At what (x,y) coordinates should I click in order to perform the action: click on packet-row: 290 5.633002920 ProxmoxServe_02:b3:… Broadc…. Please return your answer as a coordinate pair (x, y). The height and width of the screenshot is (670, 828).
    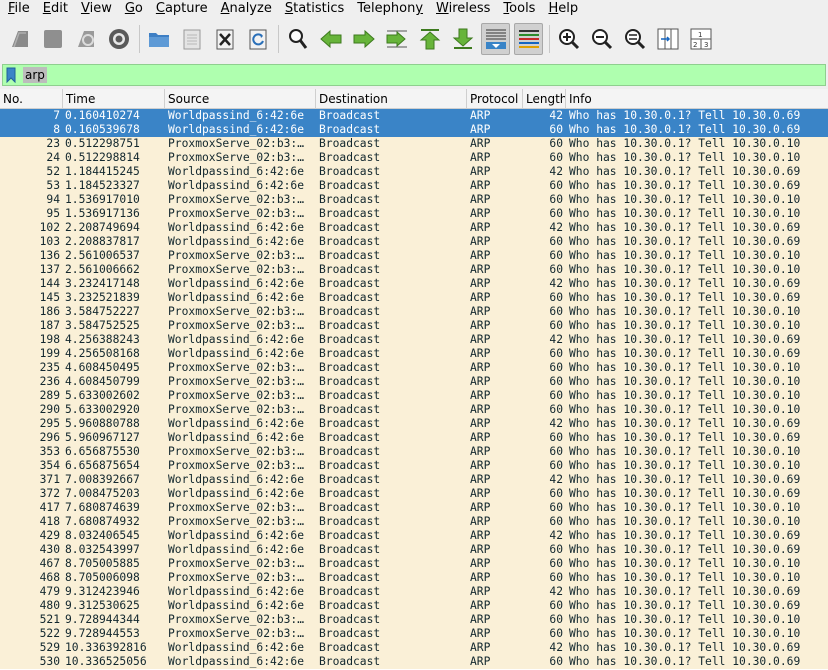
    Looking at the image, I should click on (414, 410).